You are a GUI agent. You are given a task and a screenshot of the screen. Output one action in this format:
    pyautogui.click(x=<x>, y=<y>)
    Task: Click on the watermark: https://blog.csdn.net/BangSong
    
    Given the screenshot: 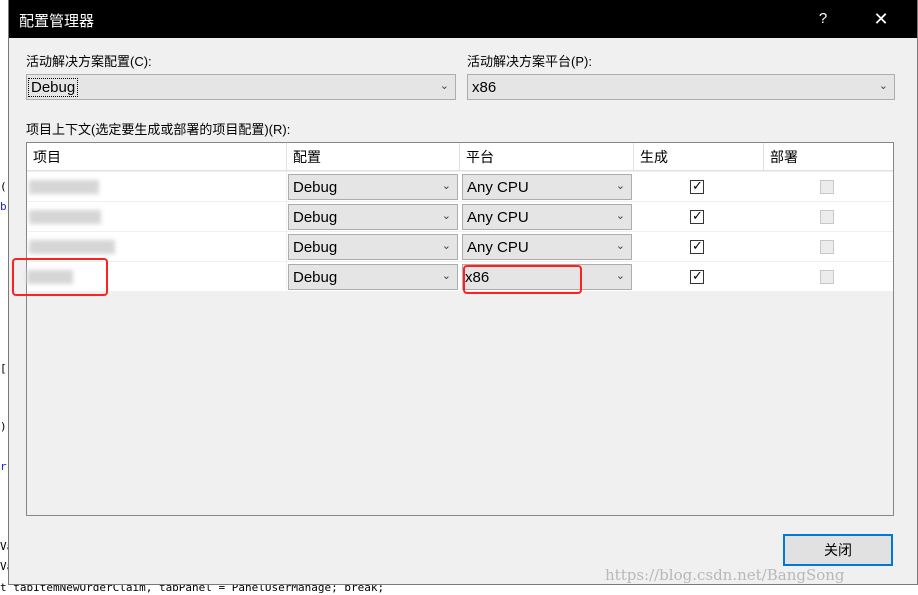 What is the action you would take?
    pyautogui.click(x=725, y=575)
    